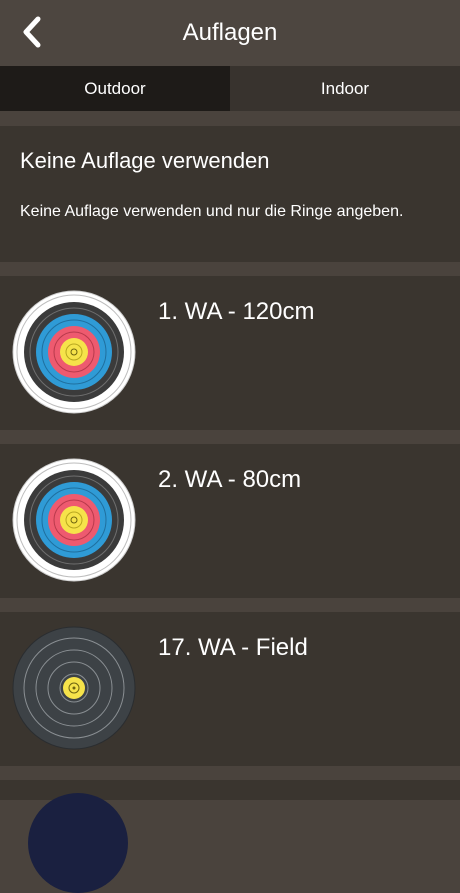 This screenshot has width=460, height=893. What do you see at coordinates (78, 843) in the screenshot?
I see `target-partial-icon` at bounding box center [78, 843].